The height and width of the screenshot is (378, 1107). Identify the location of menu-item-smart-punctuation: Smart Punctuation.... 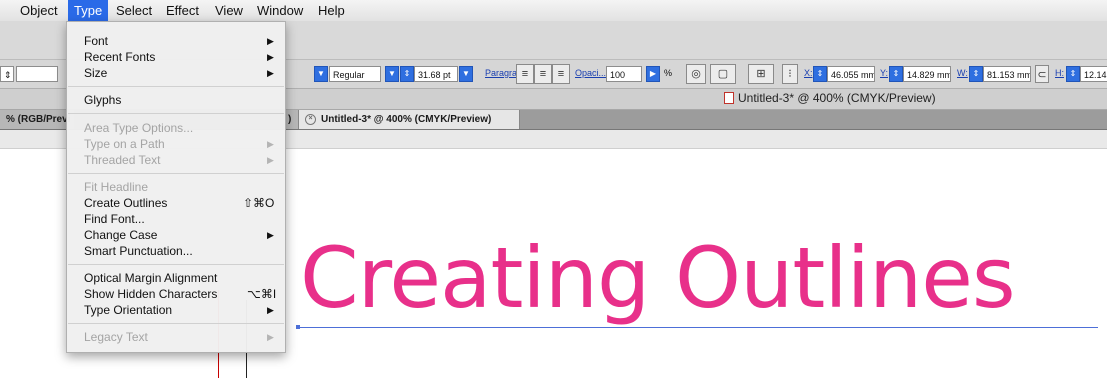
(138, 251).